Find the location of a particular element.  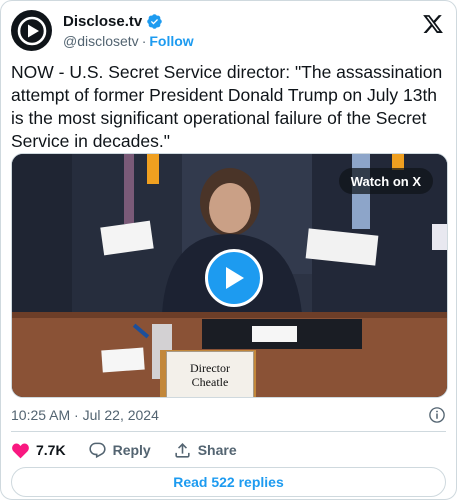

nameplate-line2: Cheatle is located at coordinates (210, 382).